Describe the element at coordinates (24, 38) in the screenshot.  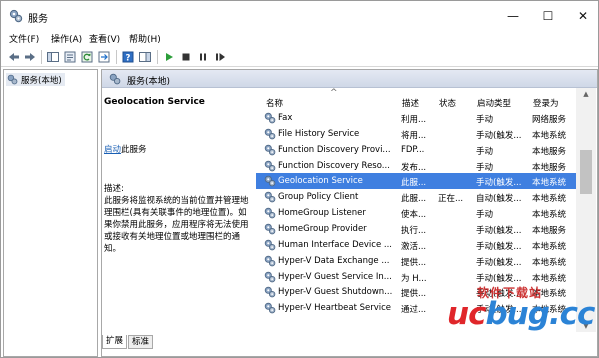
I see `menu-file: 文件(F)` at that location.